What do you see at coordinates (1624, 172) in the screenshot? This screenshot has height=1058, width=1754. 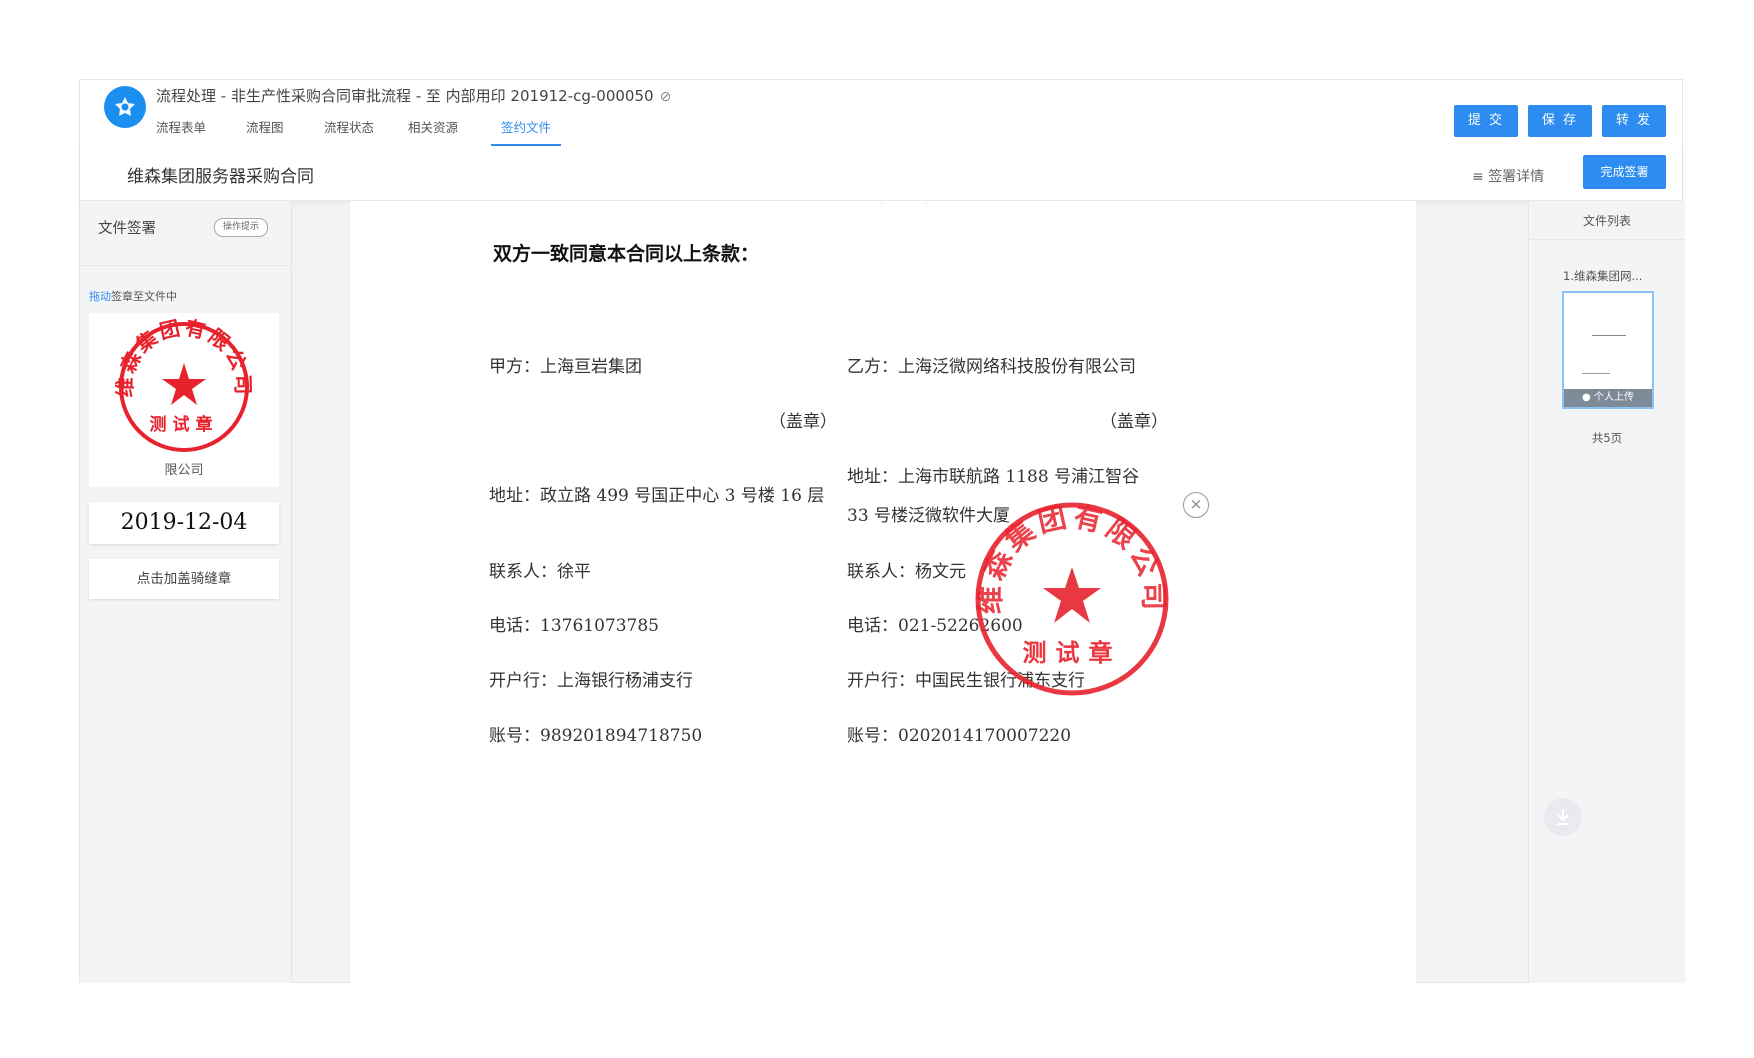 I see `finish-sign-button: 完成签署` at bounding box center [1624, 172].